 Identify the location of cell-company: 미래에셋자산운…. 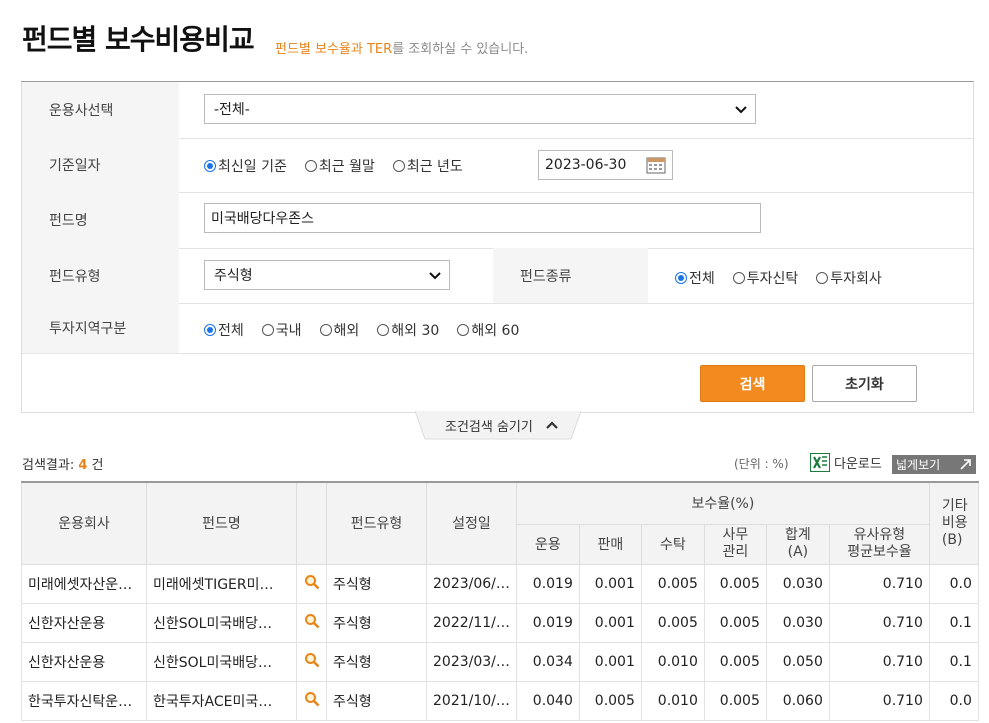
(84, 583).